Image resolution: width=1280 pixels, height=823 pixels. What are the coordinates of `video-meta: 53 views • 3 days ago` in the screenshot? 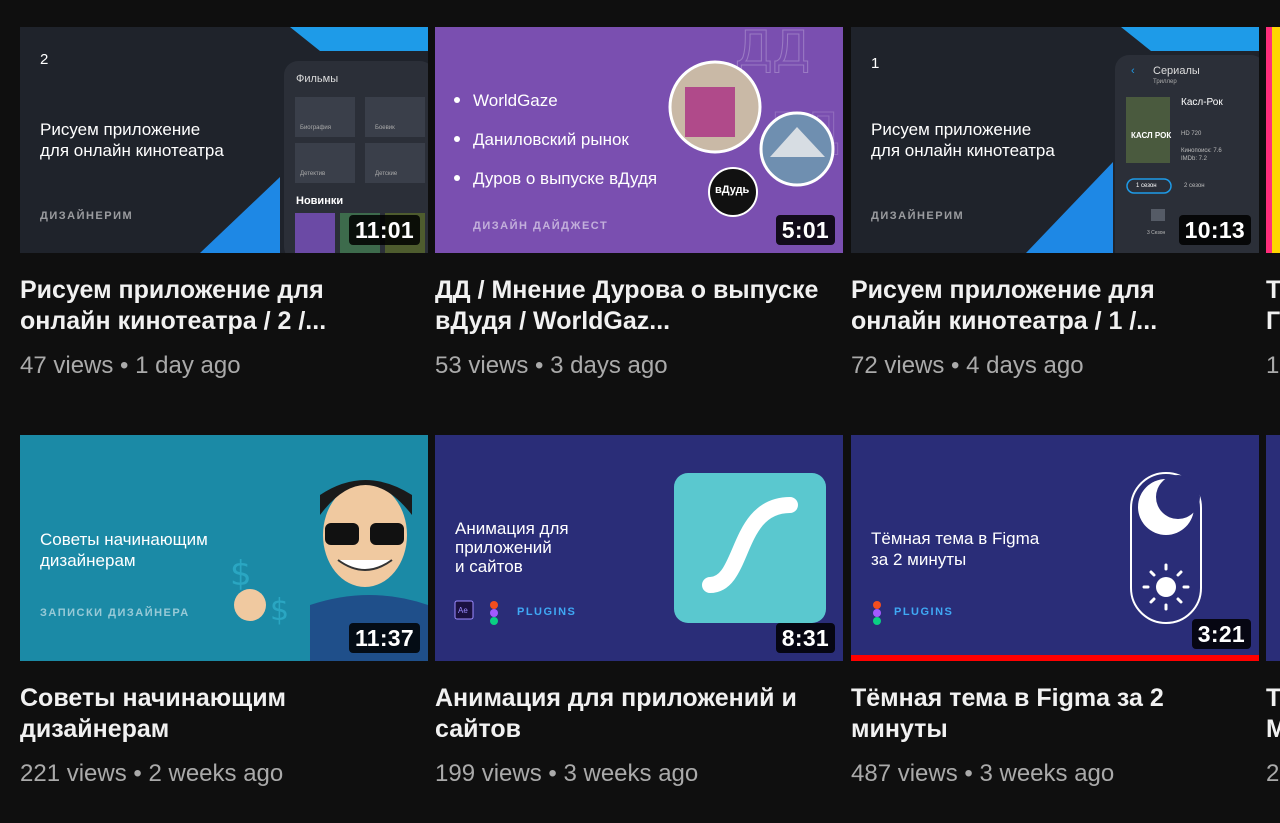 It's located at (551, 365).